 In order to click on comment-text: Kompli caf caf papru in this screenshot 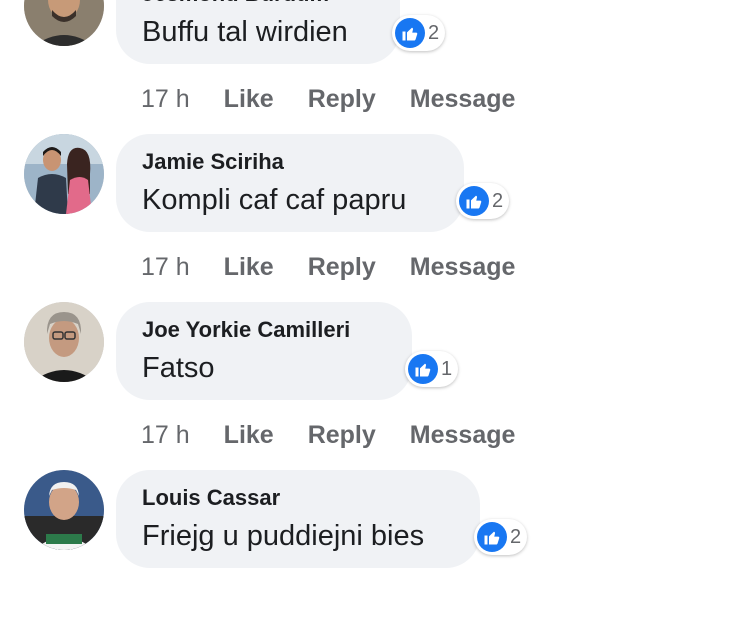, I will do `click(274, 200)`.